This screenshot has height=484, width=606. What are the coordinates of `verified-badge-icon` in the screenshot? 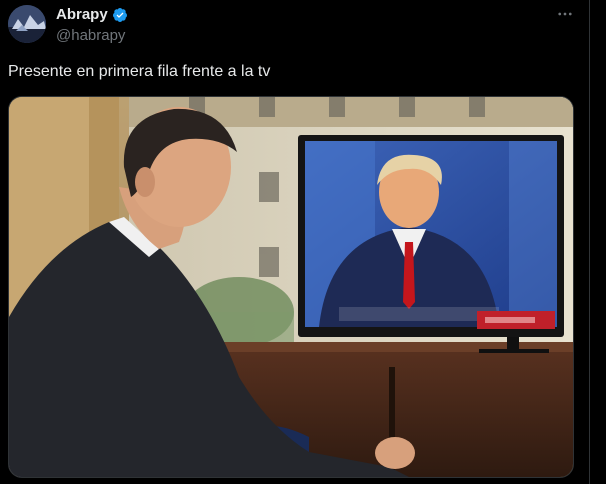 It's located at (119, 14).